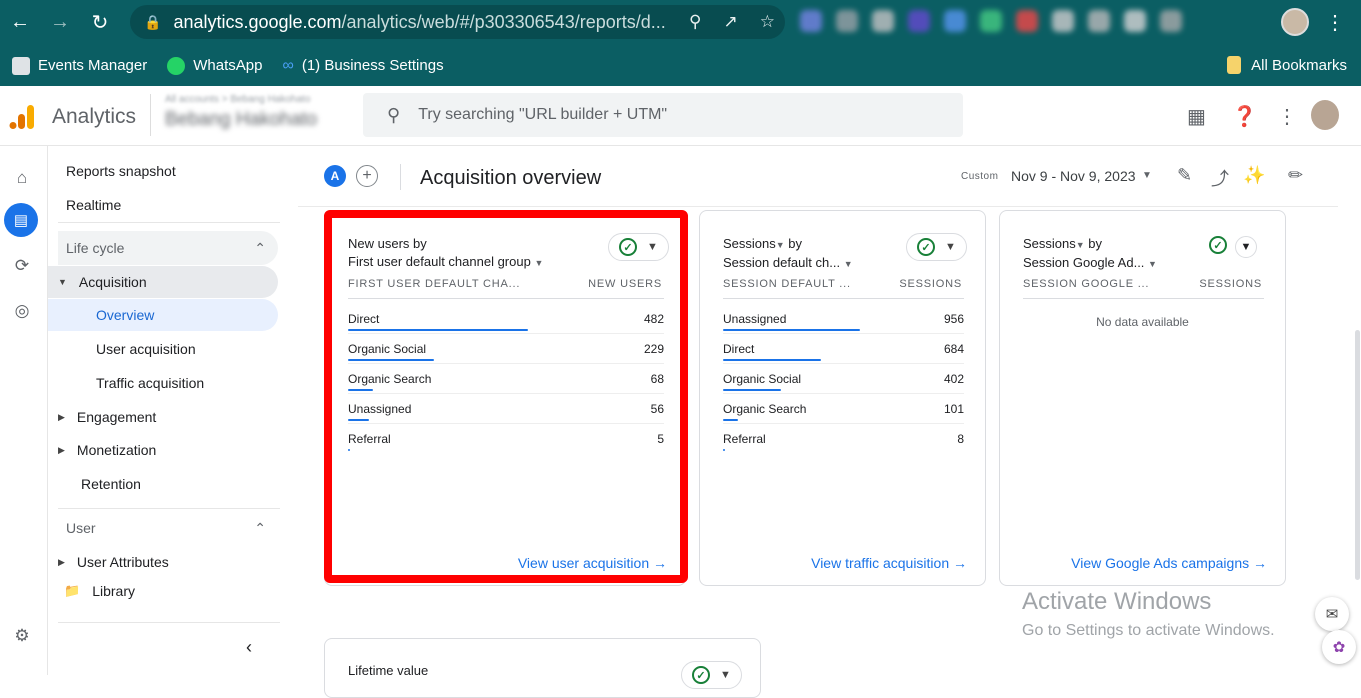  I want to click on page-title: Acquisition overview, so click(511, 178).